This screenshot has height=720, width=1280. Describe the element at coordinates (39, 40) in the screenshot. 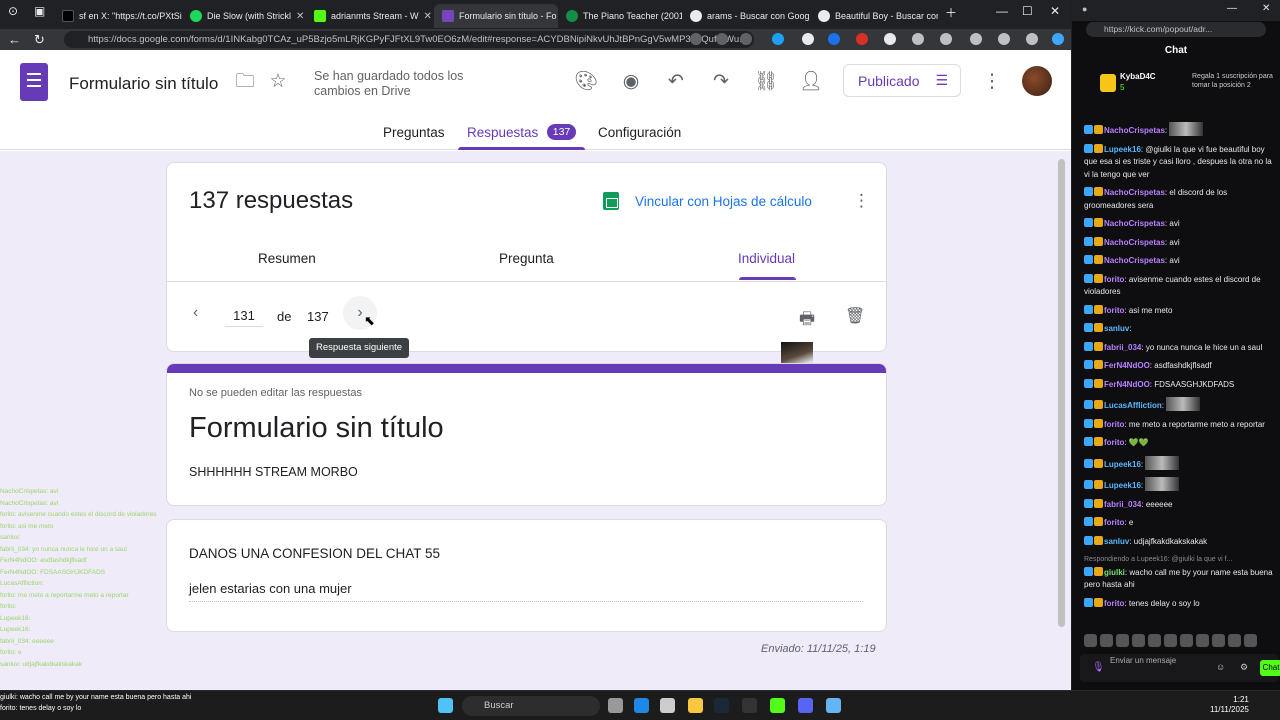

I see `reload-icon: ↻` at that location.